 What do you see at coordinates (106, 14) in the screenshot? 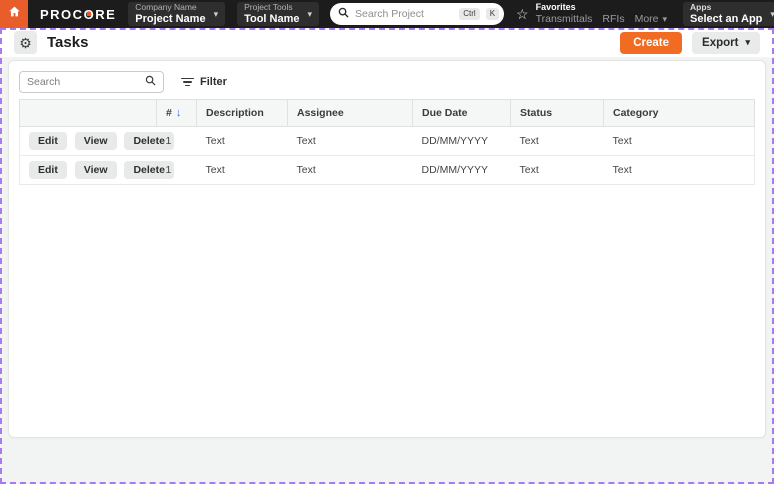
I see `logo-text: RE` at bounding box center [106, 14].